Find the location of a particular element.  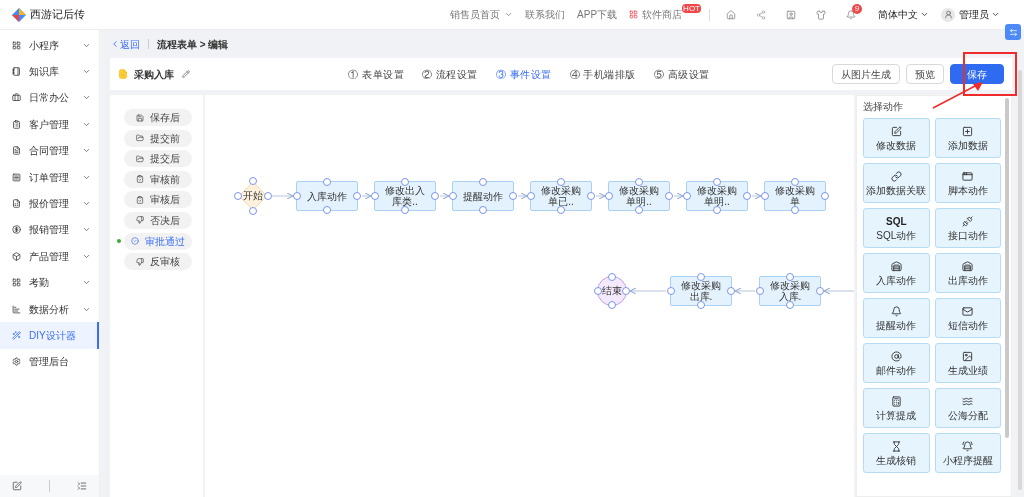

action-tile: 添加数据 is located at coordinates (967, 138).